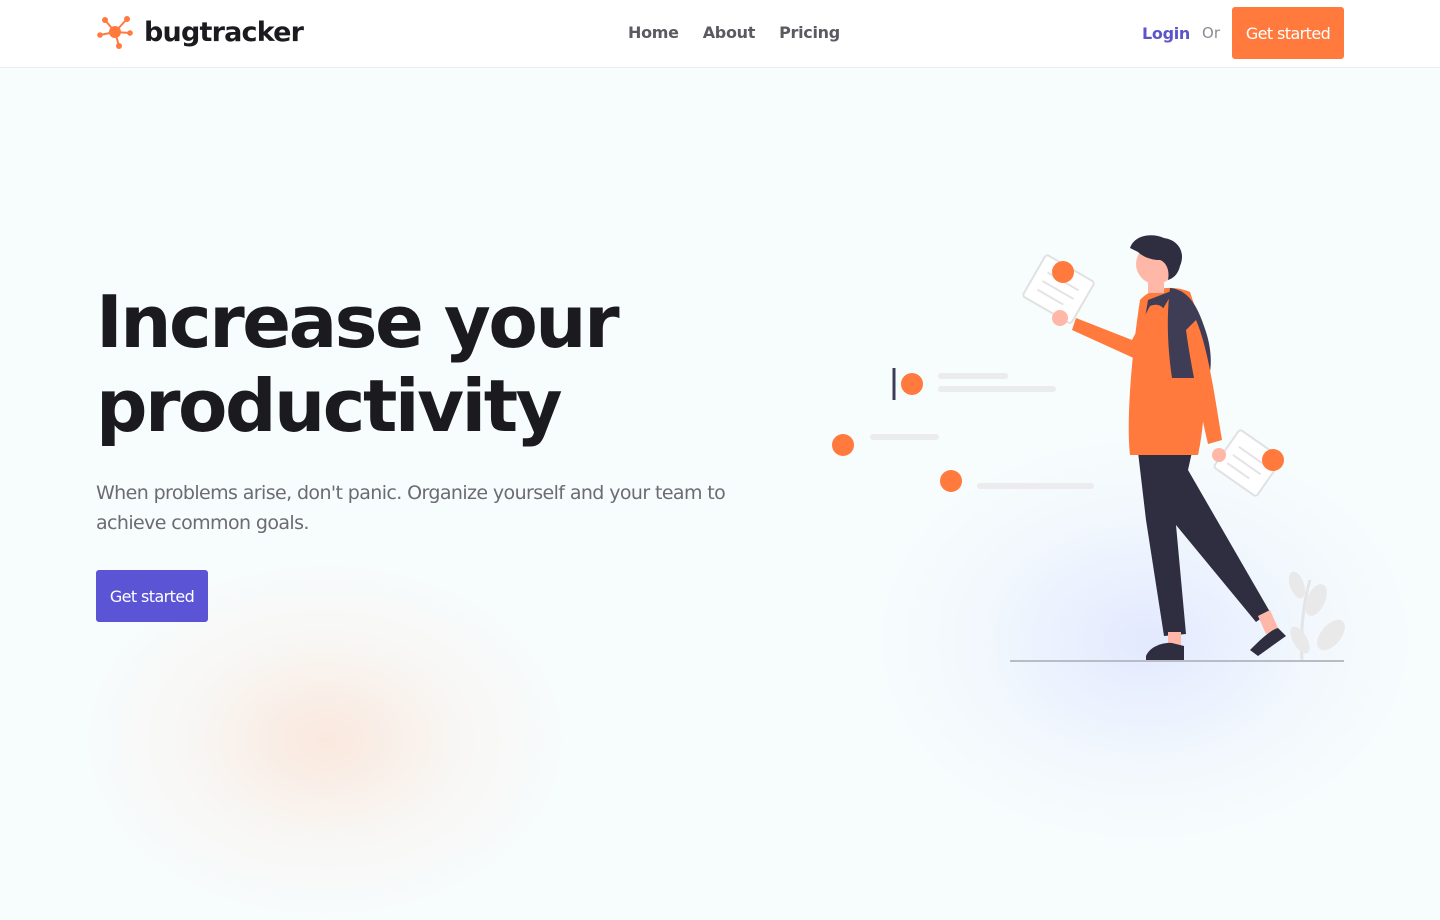 The width and height of the screenshot is (1440, 920). I want to click on floating-task-list, so click(963, 430).